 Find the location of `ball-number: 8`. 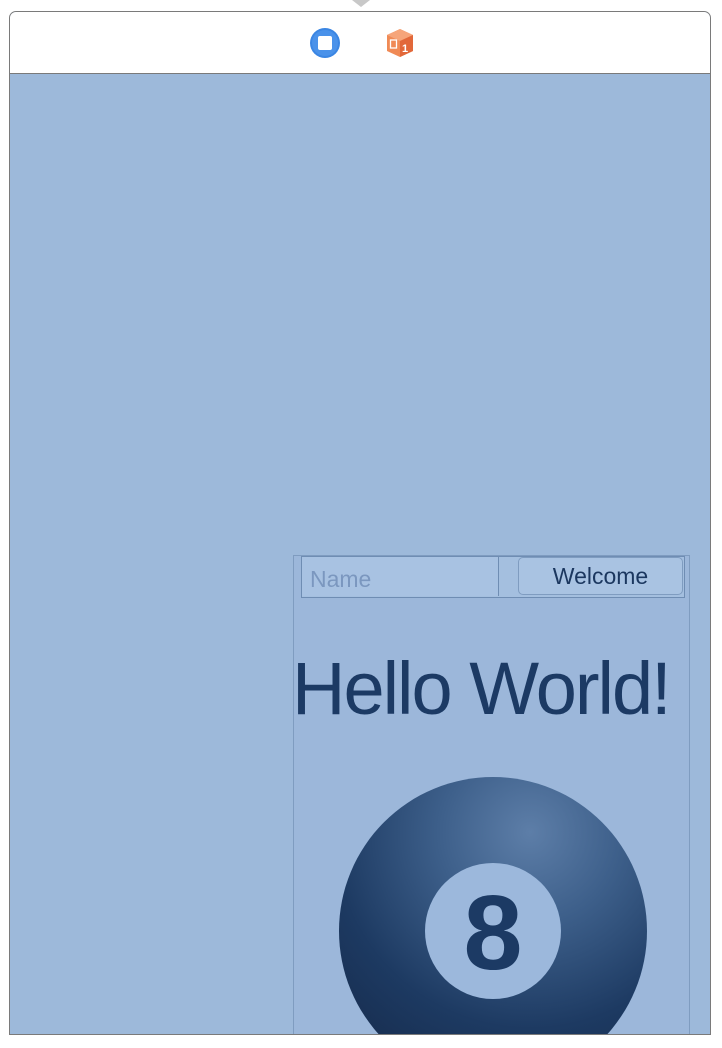

ball-number: 8 is located at coordinates (493, 933).